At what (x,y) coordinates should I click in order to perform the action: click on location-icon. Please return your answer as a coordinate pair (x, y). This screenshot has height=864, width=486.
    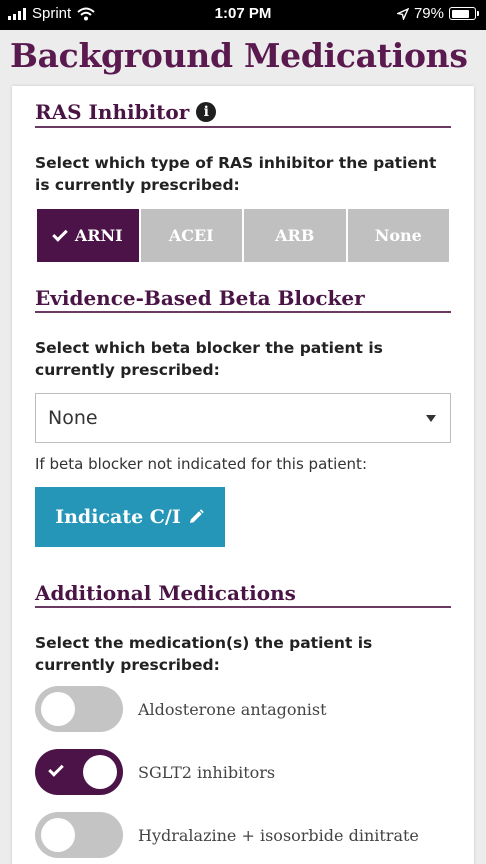
    Looking at the image, I should click on (402, 13).